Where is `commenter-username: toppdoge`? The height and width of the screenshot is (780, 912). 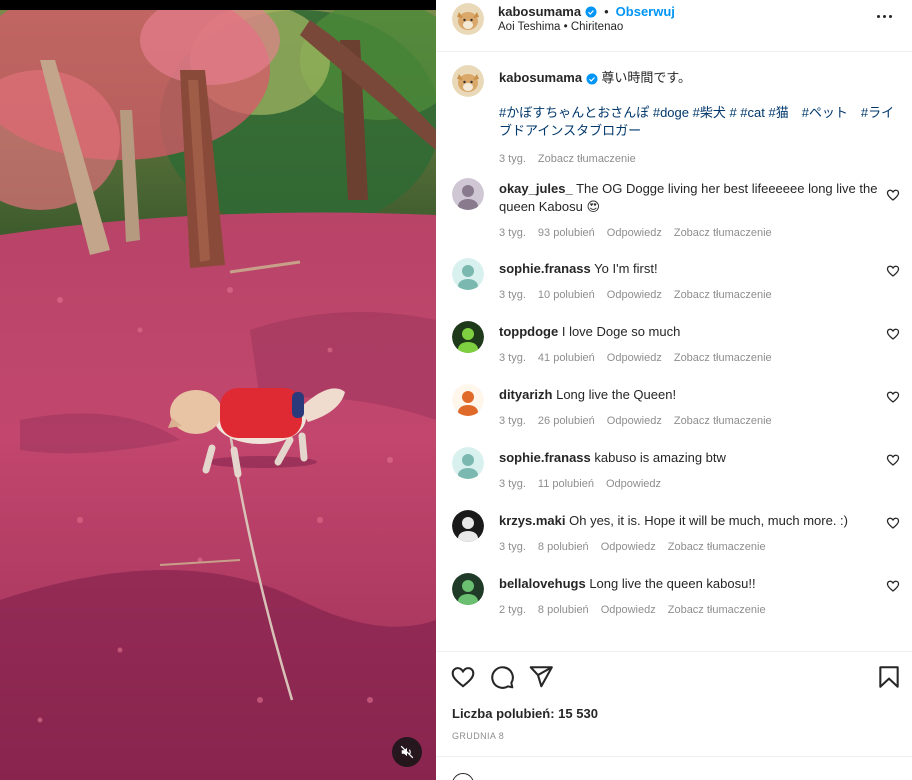 commenter-username: toppdoge is located at coordinates (528, 331).